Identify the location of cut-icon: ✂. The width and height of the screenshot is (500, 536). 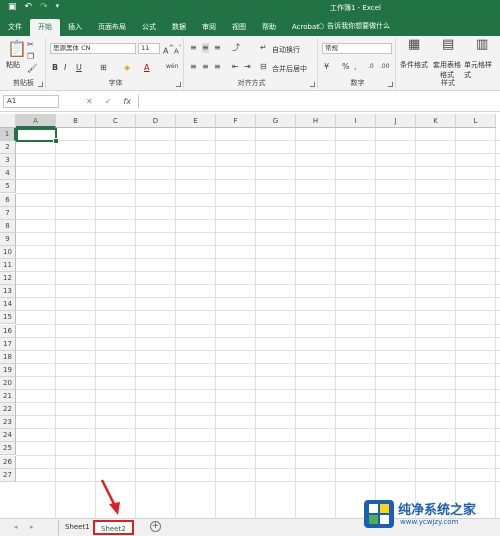
(30, 45).